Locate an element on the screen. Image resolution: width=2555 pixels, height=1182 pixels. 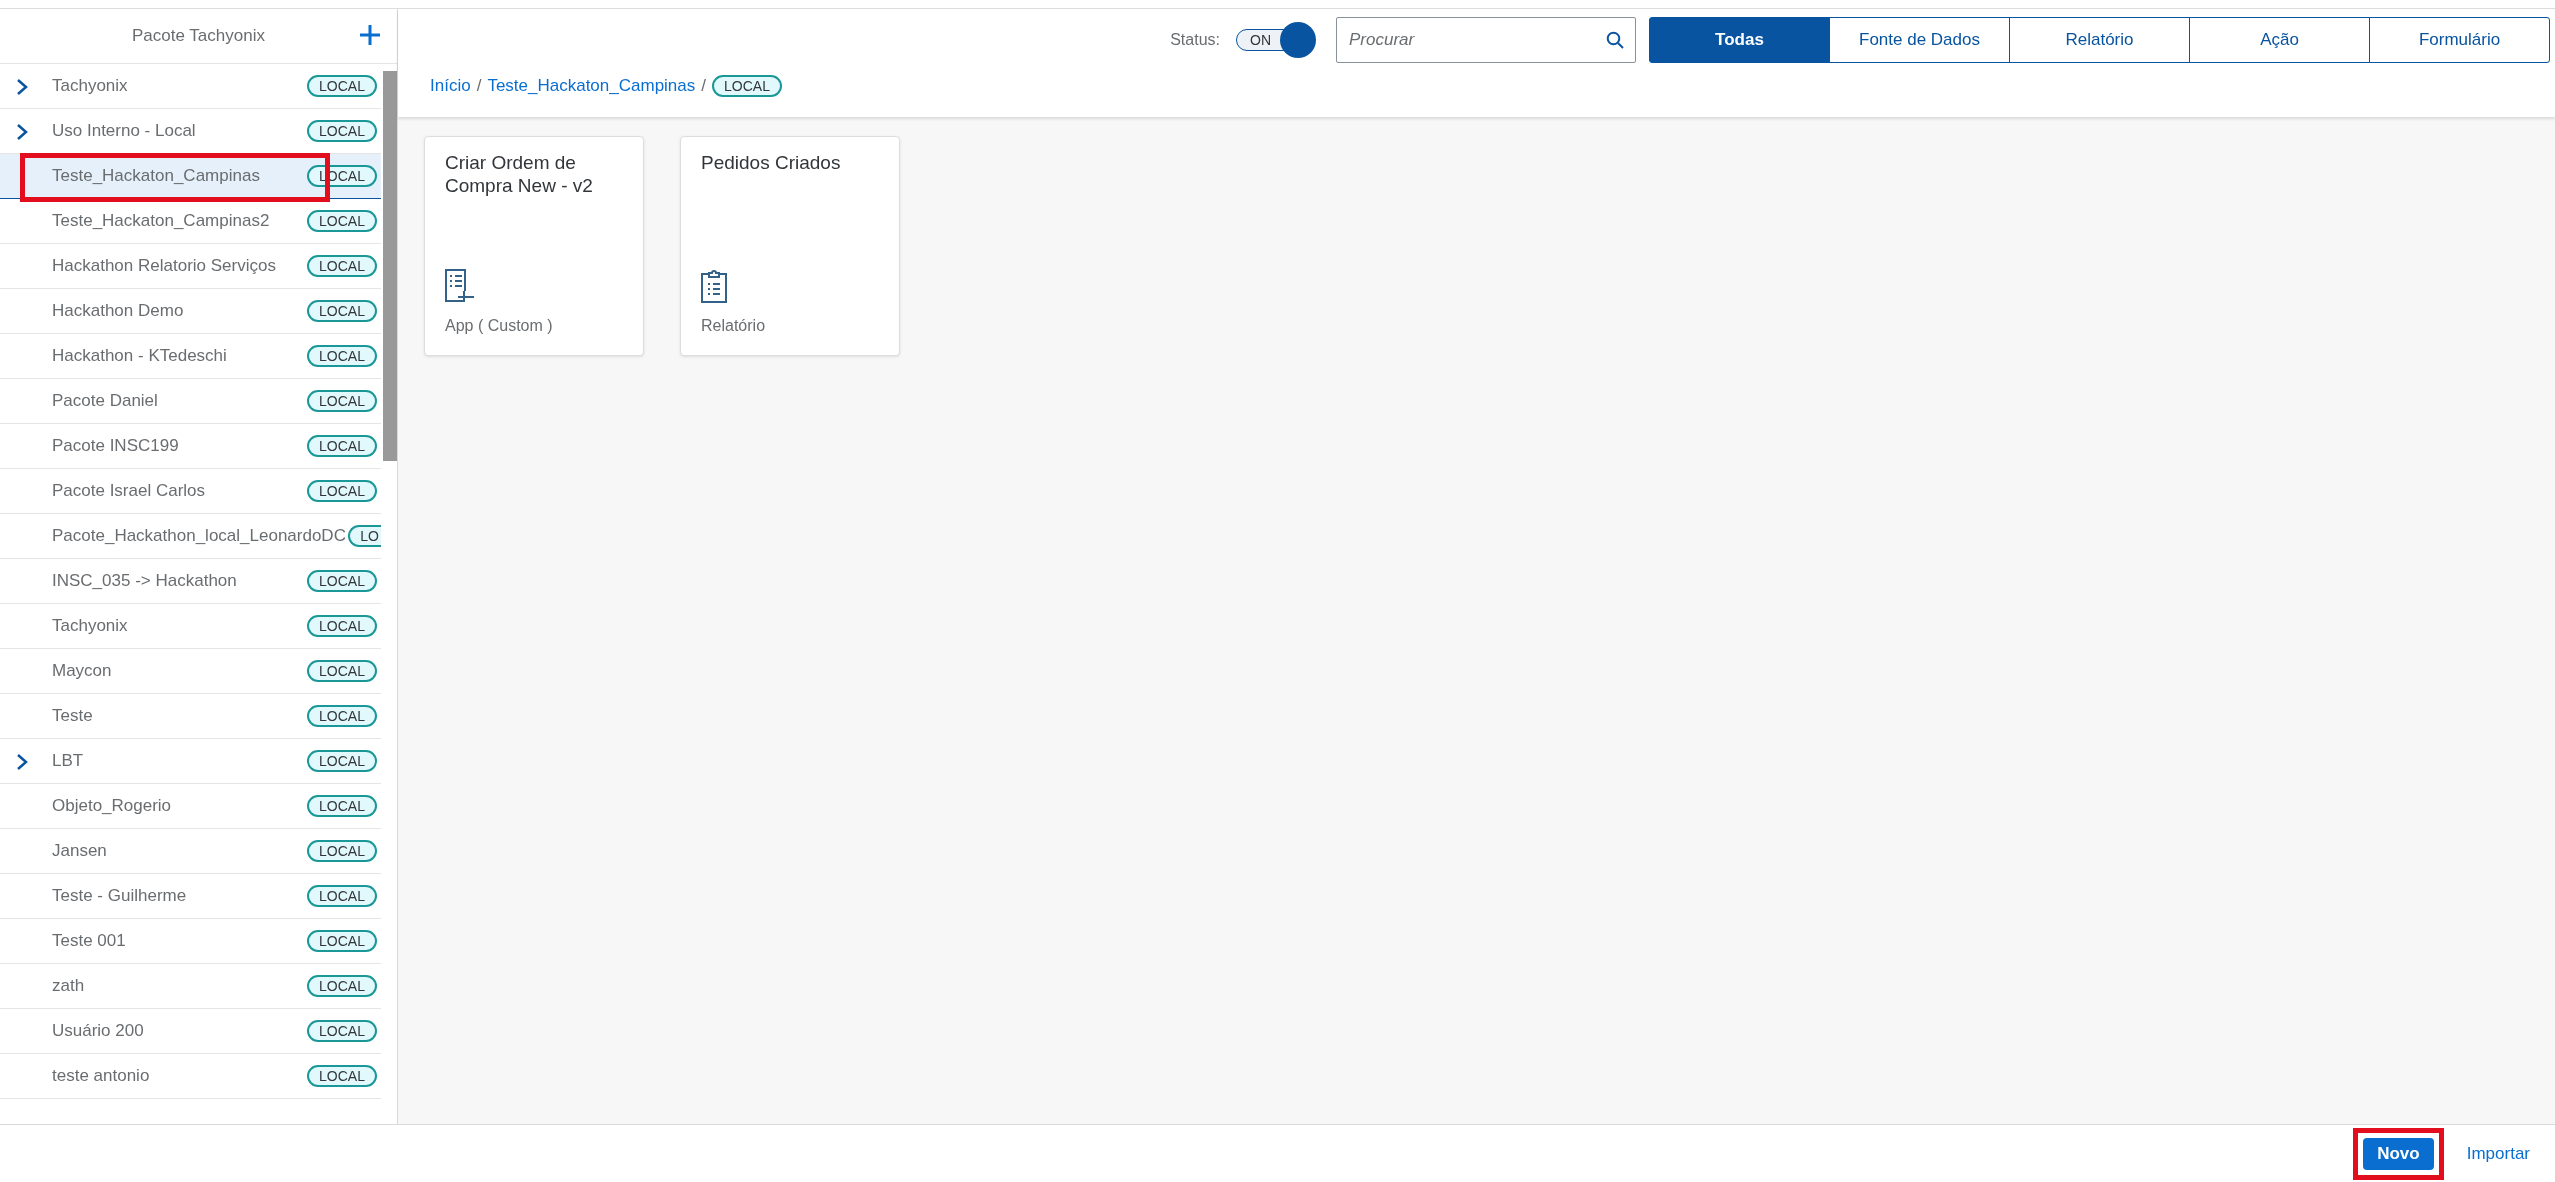
package-name: Hackathon Demo is located at coordinates (118, 311).